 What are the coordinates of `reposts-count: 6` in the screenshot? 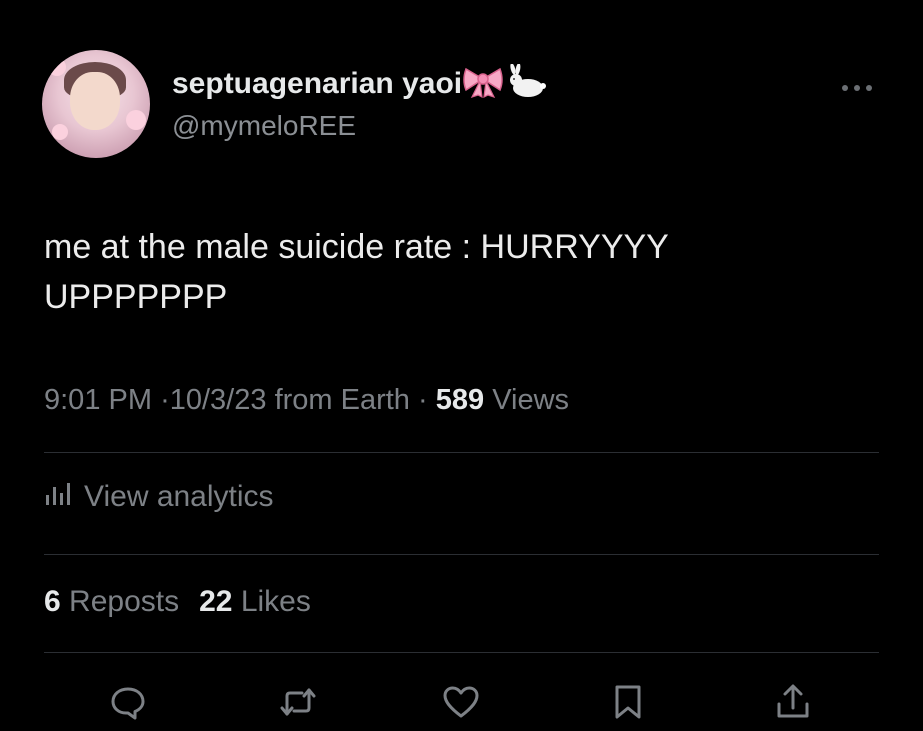 It's located at (52, 601).